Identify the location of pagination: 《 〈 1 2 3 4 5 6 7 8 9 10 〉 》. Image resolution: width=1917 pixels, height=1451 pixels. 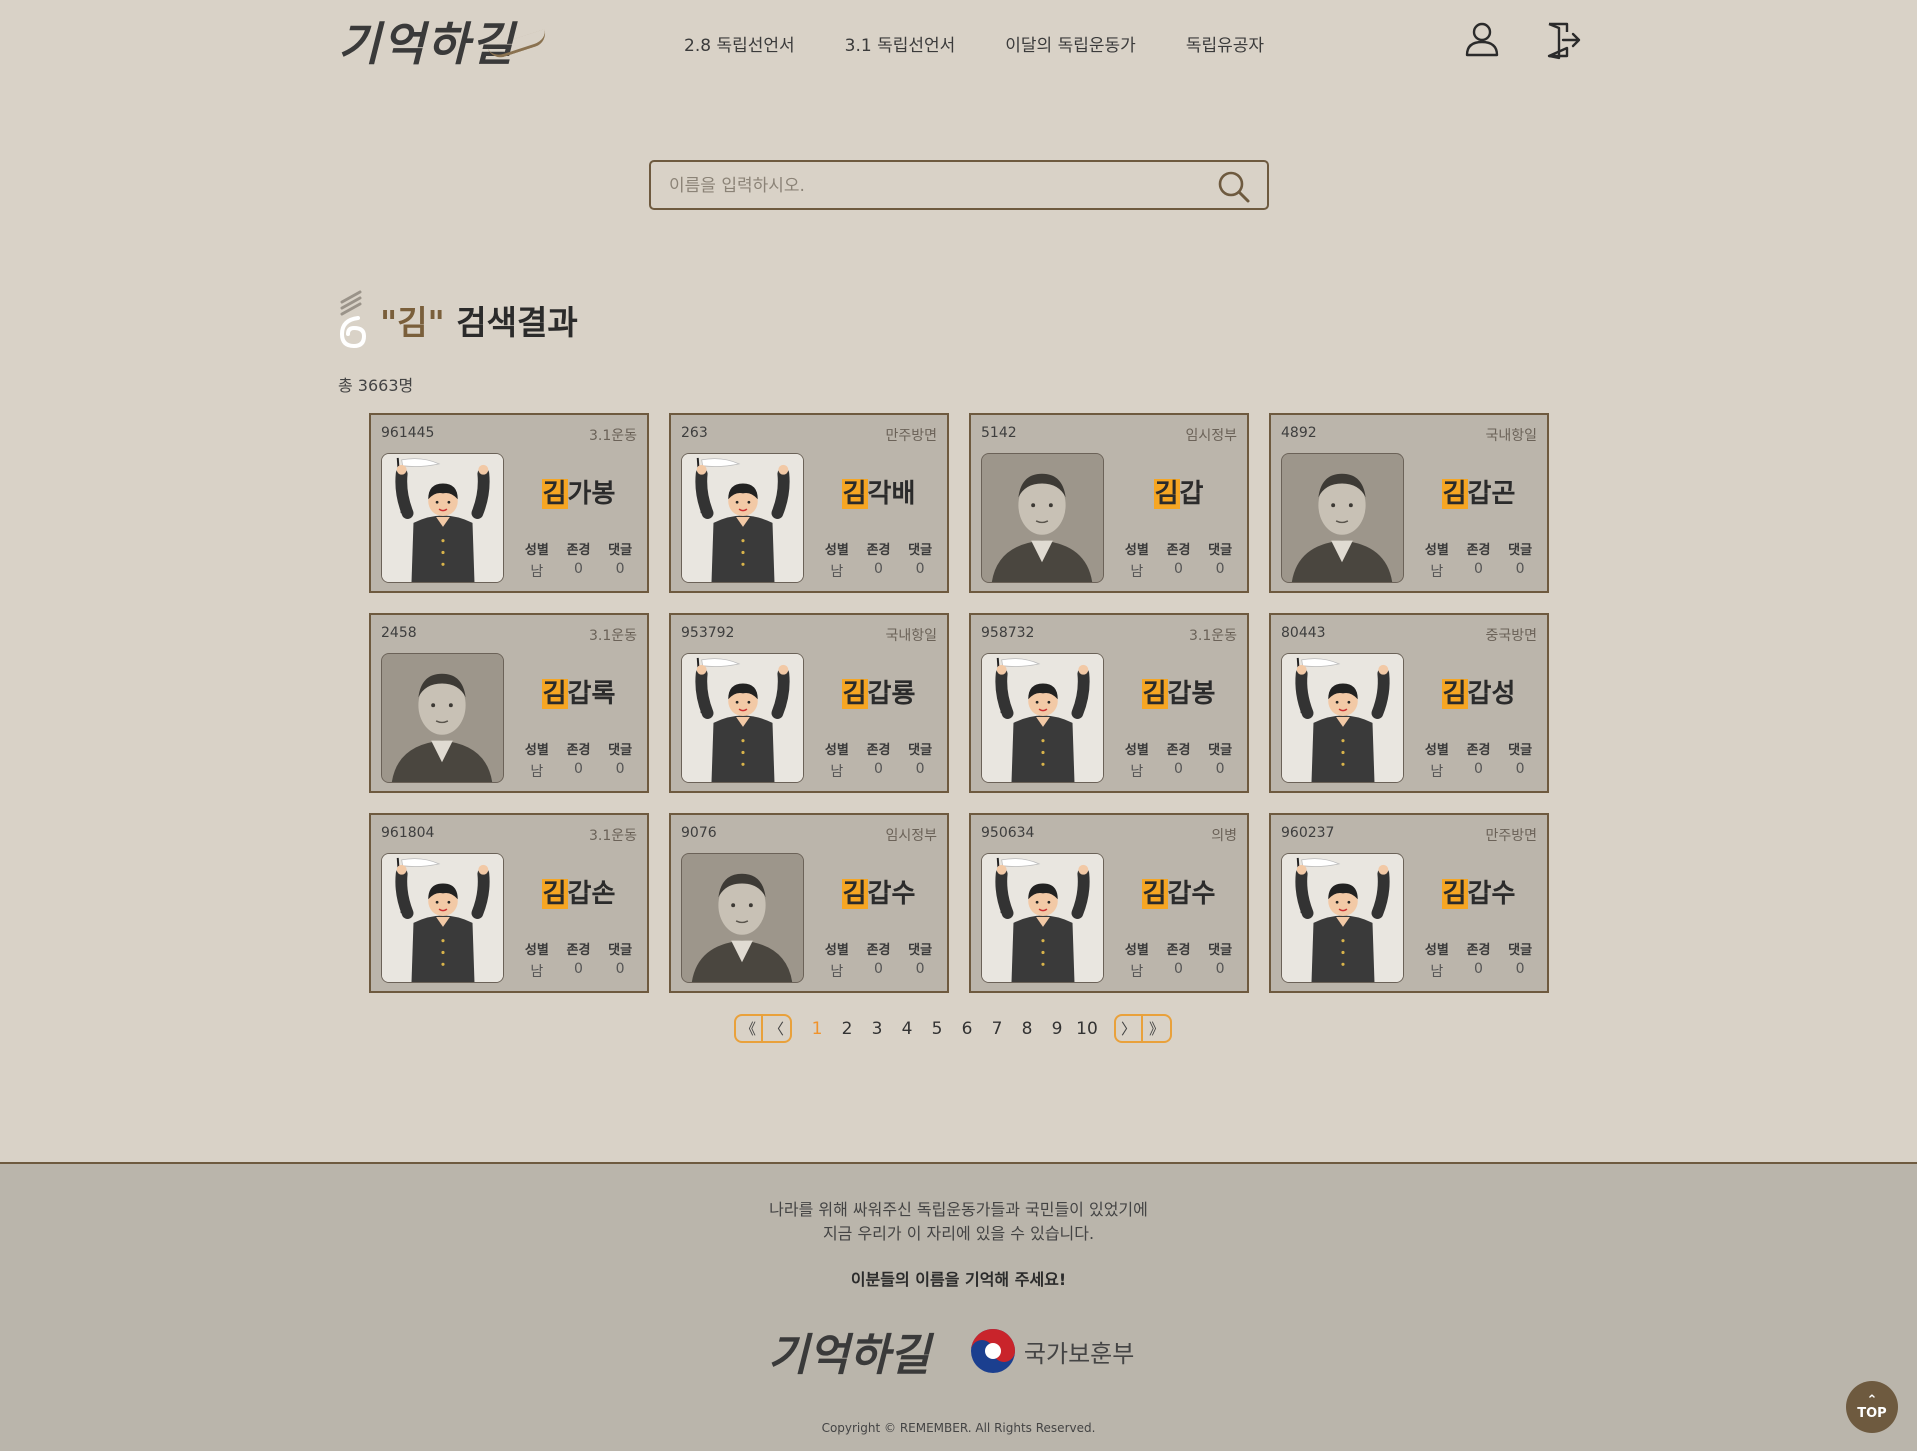
(953, 1028).